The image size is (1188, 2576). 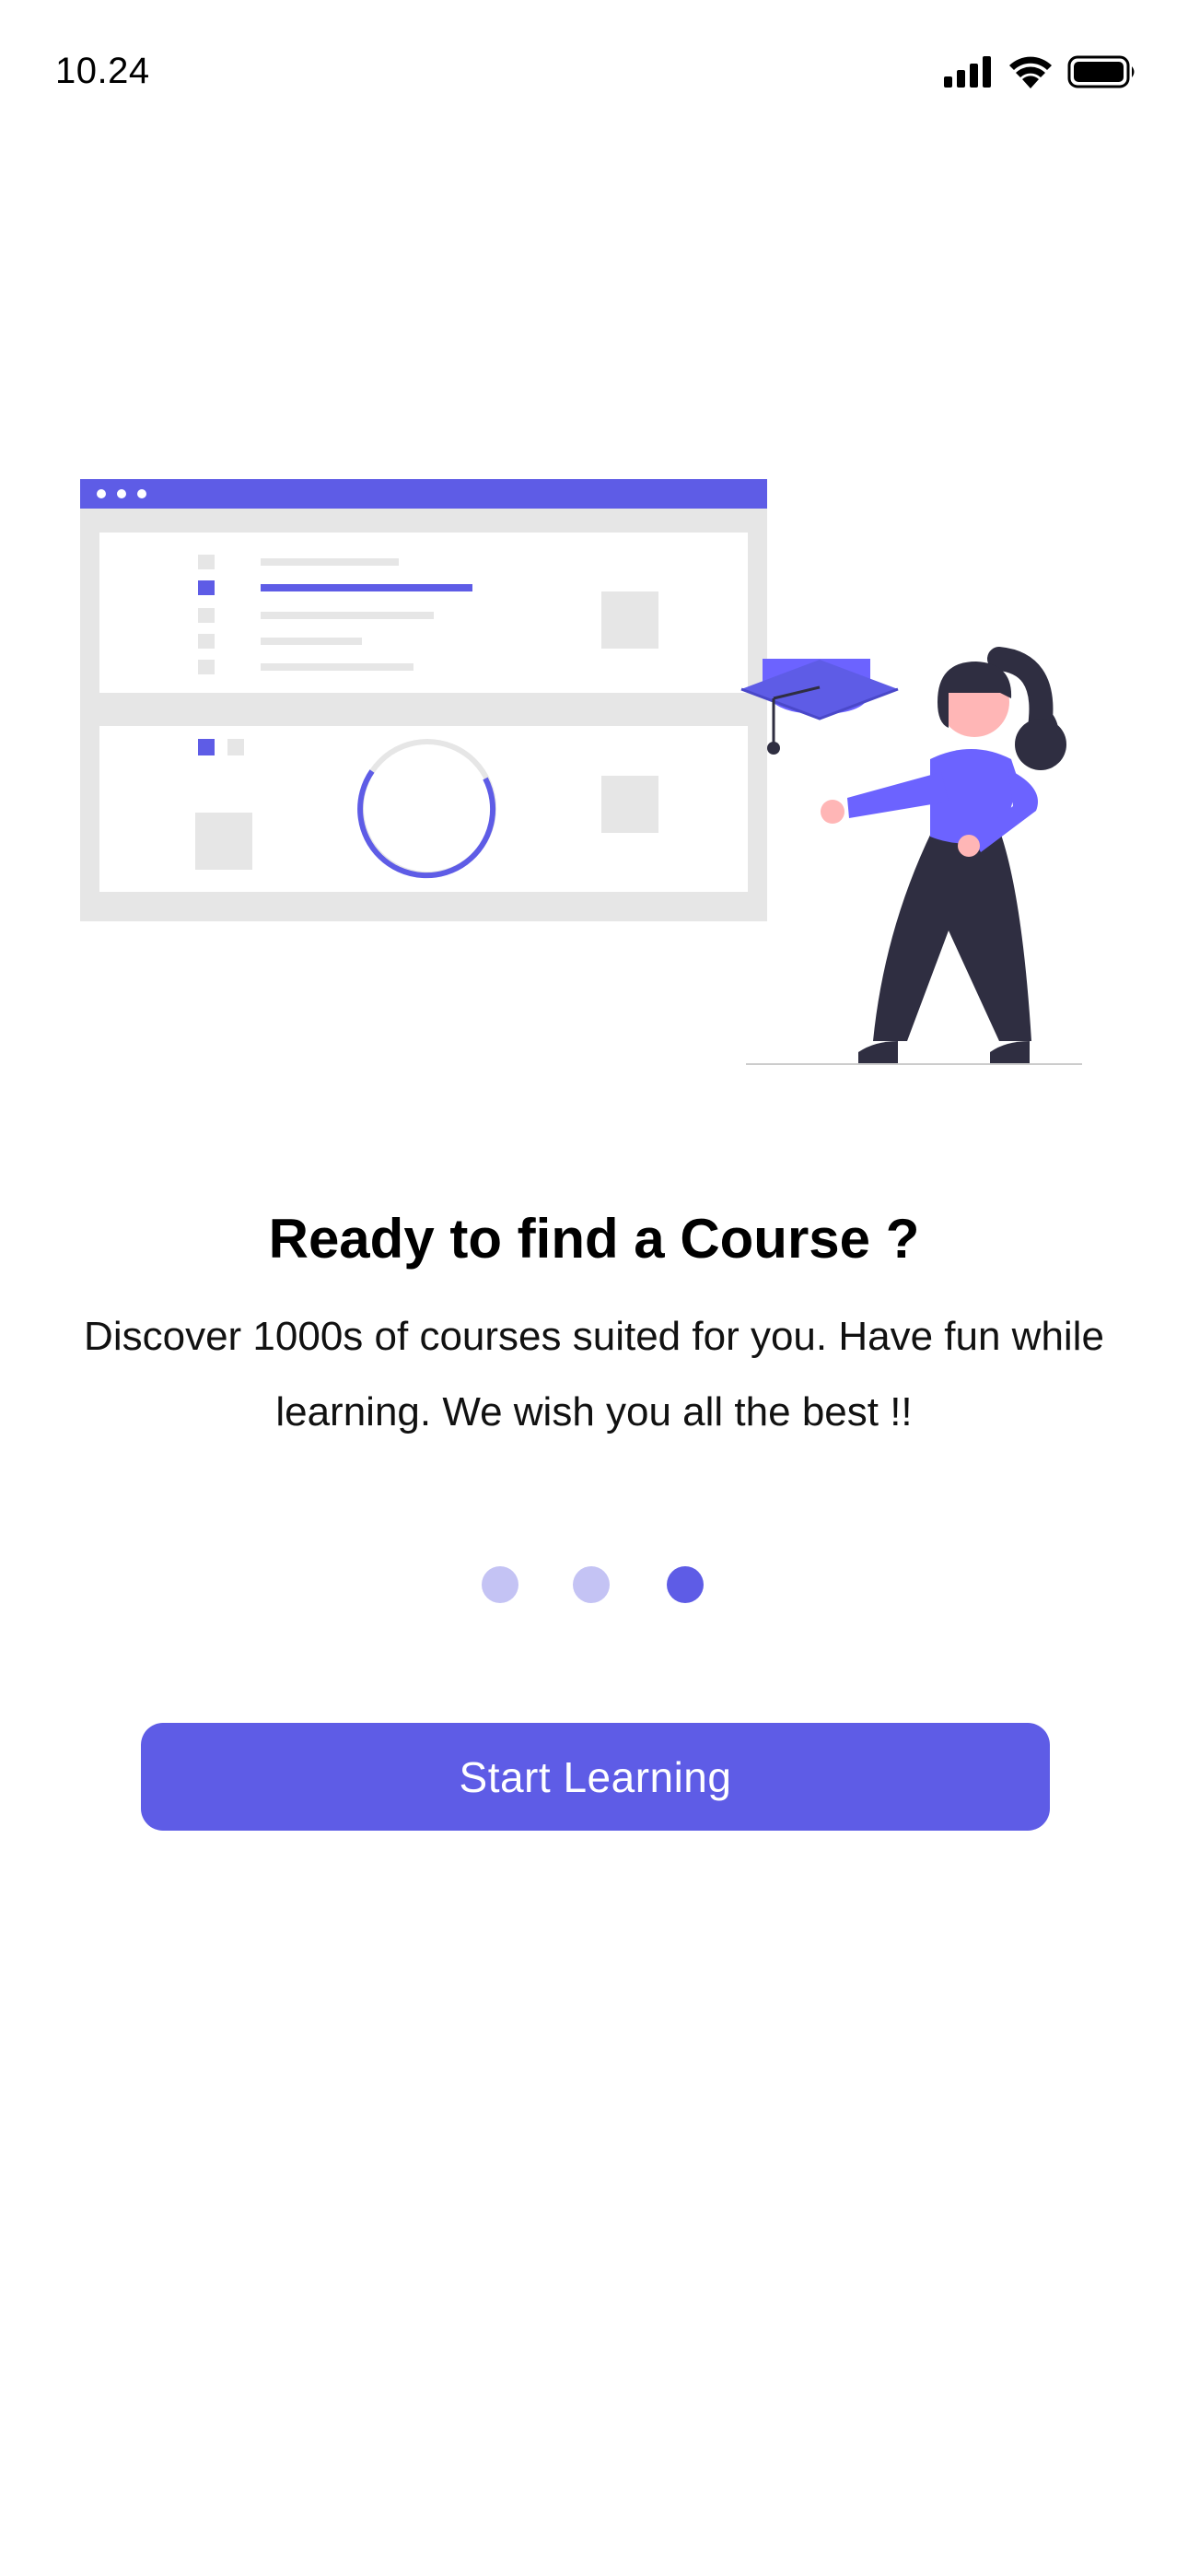 I want to click on start-learning-button: Start Learning, so click(x=595, y=1777).